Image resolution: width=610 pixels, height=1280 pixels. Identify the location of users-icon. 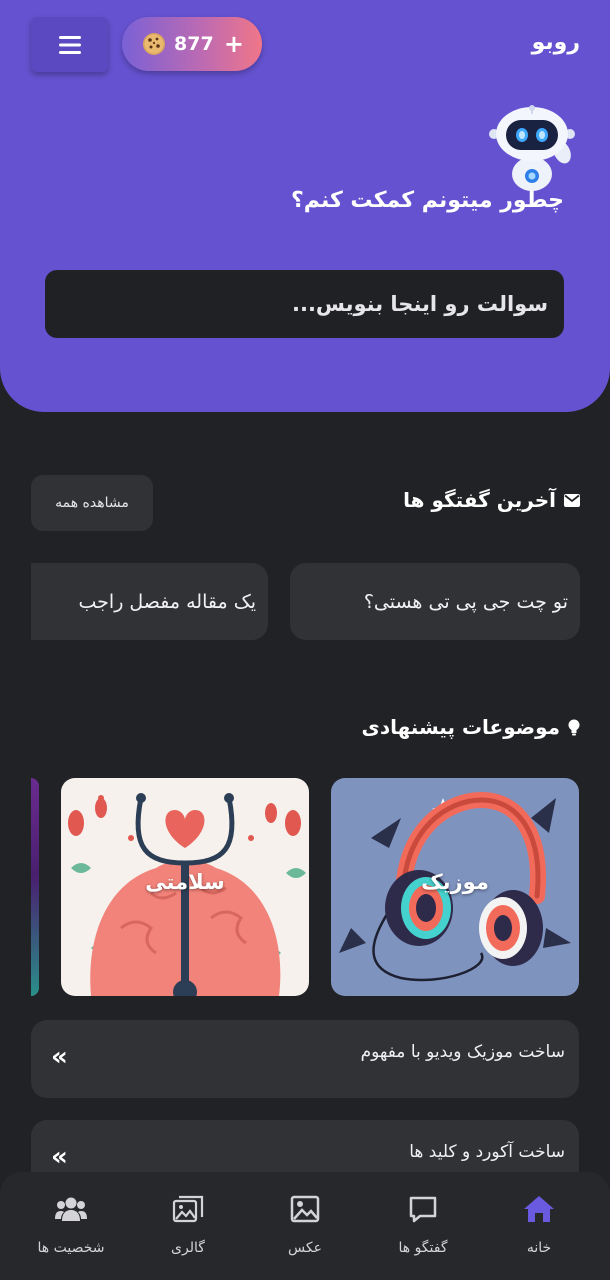
(71, 1209).